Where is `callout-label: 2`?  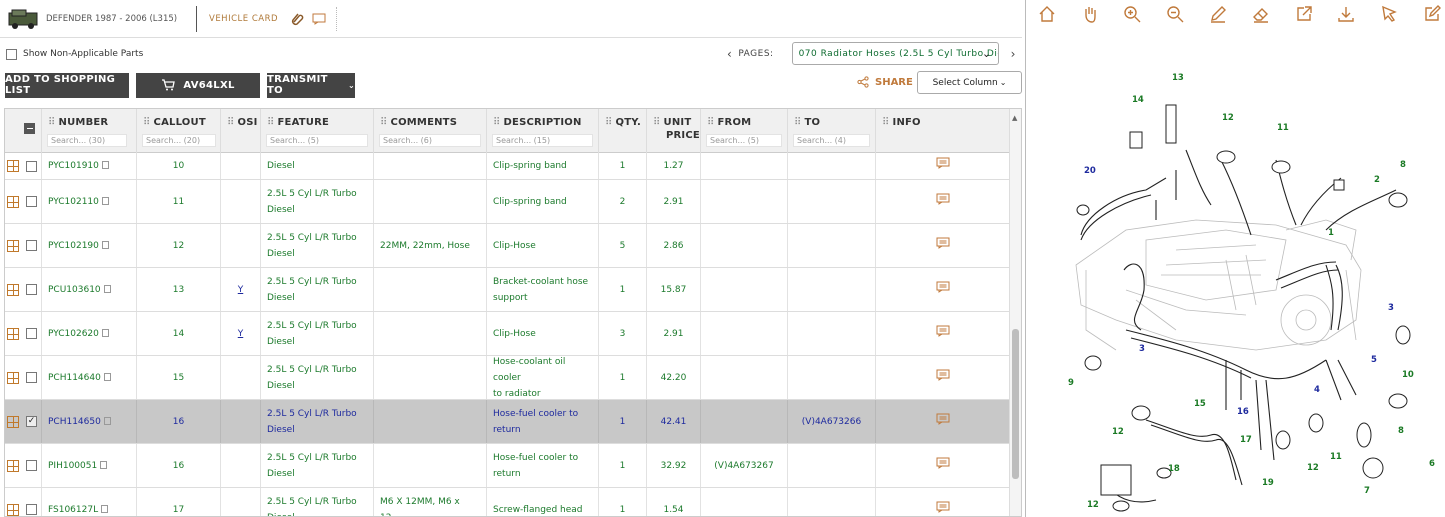
callout-label: 2 is located at coordinates (1377, 180).